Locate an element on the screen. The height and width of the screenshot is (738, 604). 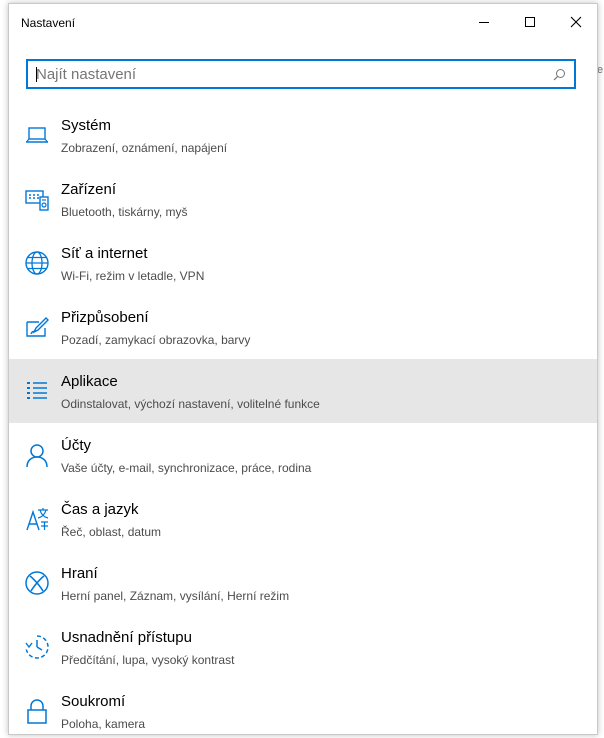
category-label: Zařízení is located at coordinates (89, 189).